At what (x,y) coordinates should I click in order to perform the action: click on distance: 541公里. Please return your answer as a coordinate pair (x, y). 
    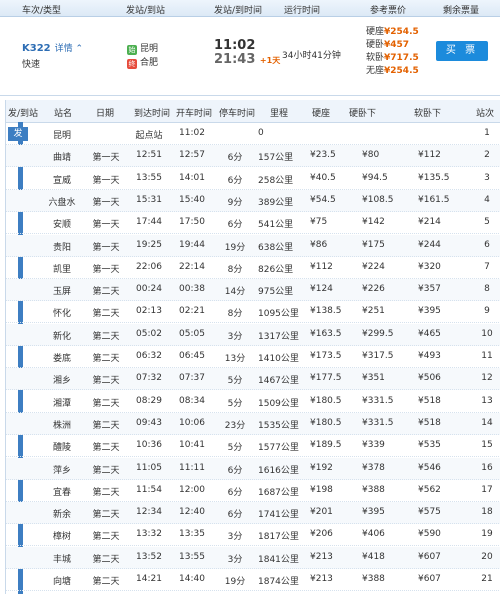
    Looking at the image, I should click on (276, 225).